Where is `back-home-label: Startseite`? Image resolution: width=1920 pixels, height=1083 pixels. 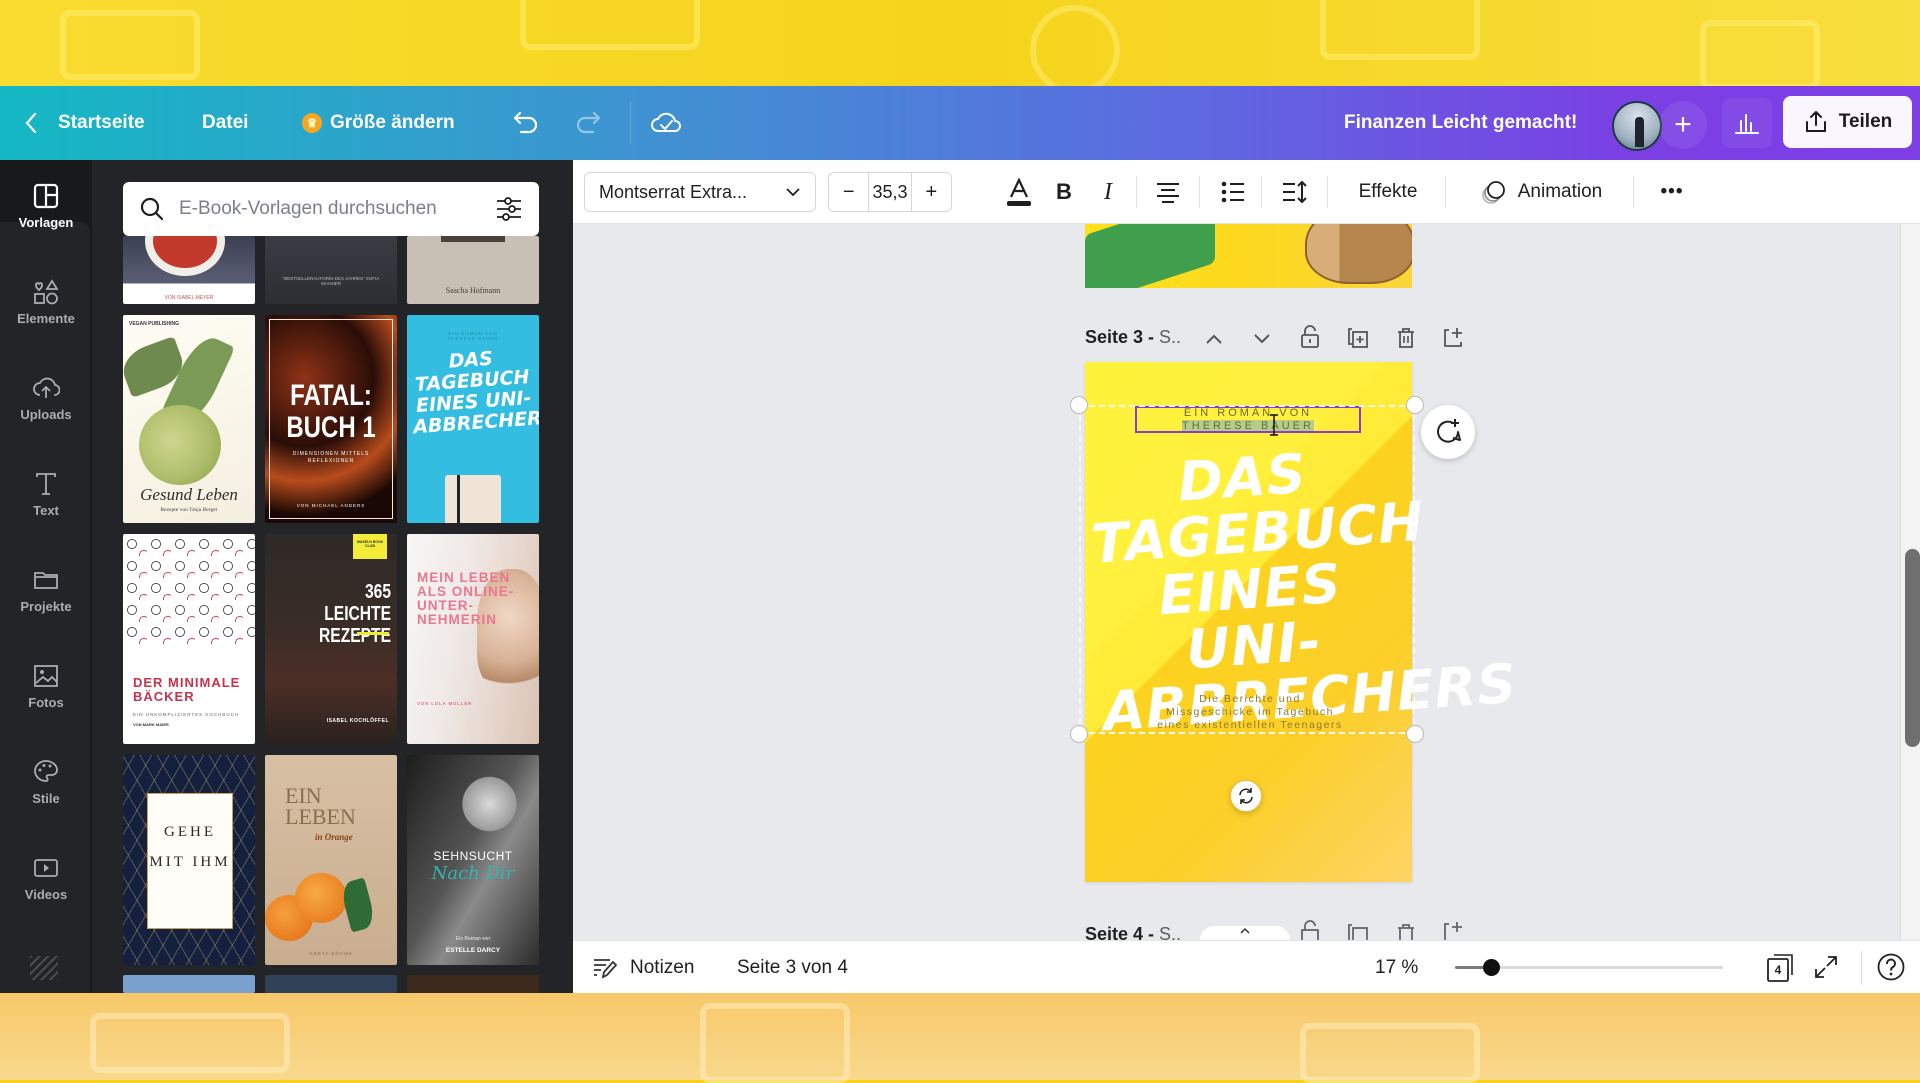 back-home-label: Startseite is located at coordinates (101, 122).